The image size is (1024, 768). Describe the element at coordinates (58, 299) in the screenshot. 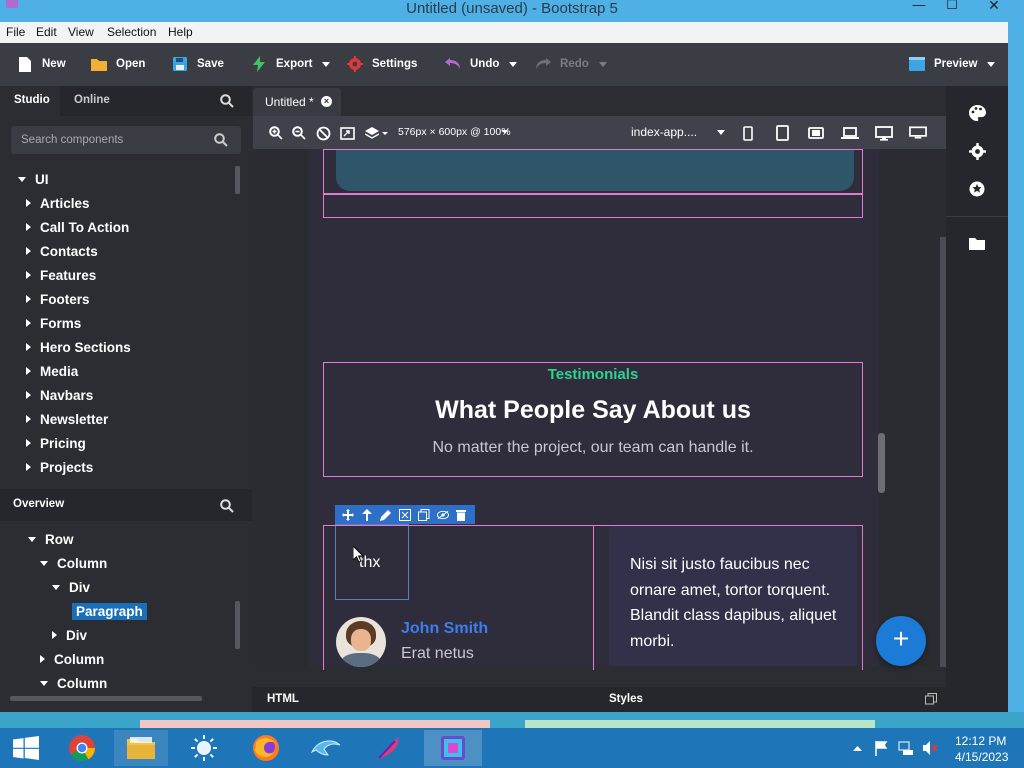

I see `tree-item-footers: Footers` at that location.